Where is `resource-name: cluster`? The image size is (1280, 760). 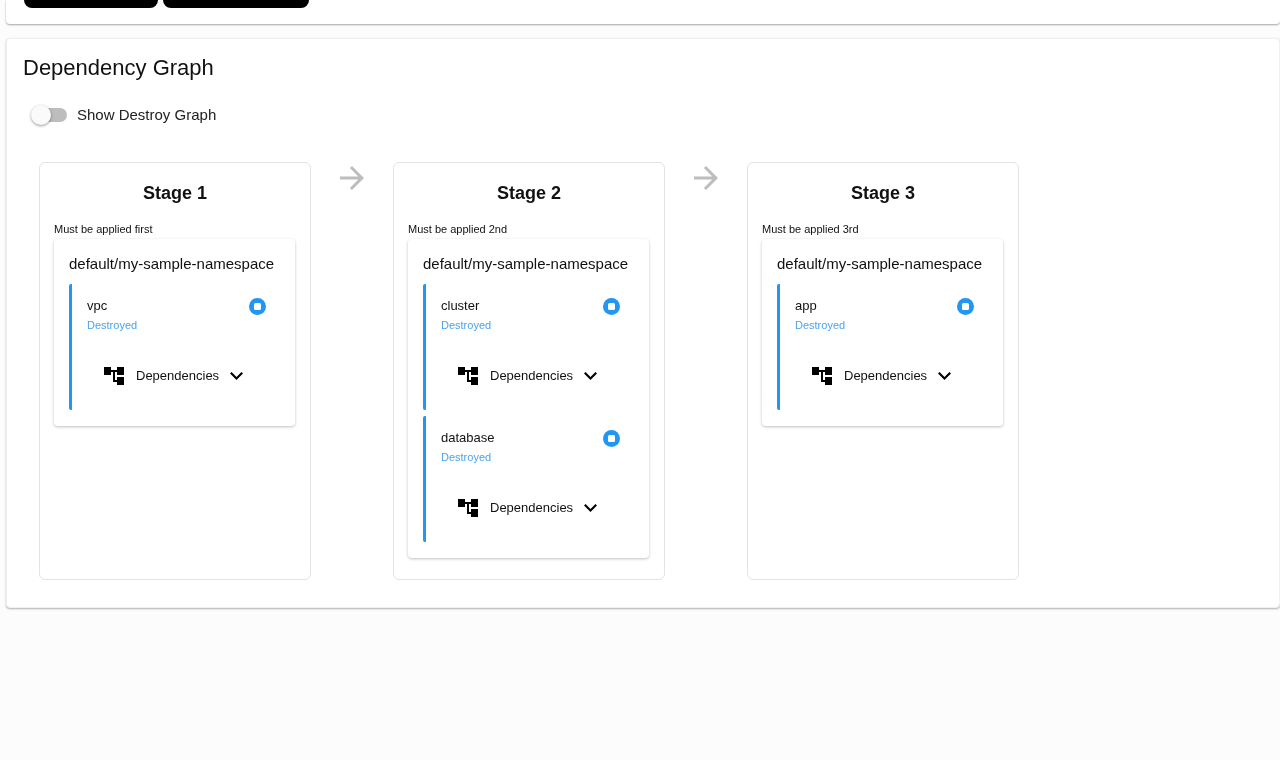
resource-name: cluster is located at coordinates (460, 306).